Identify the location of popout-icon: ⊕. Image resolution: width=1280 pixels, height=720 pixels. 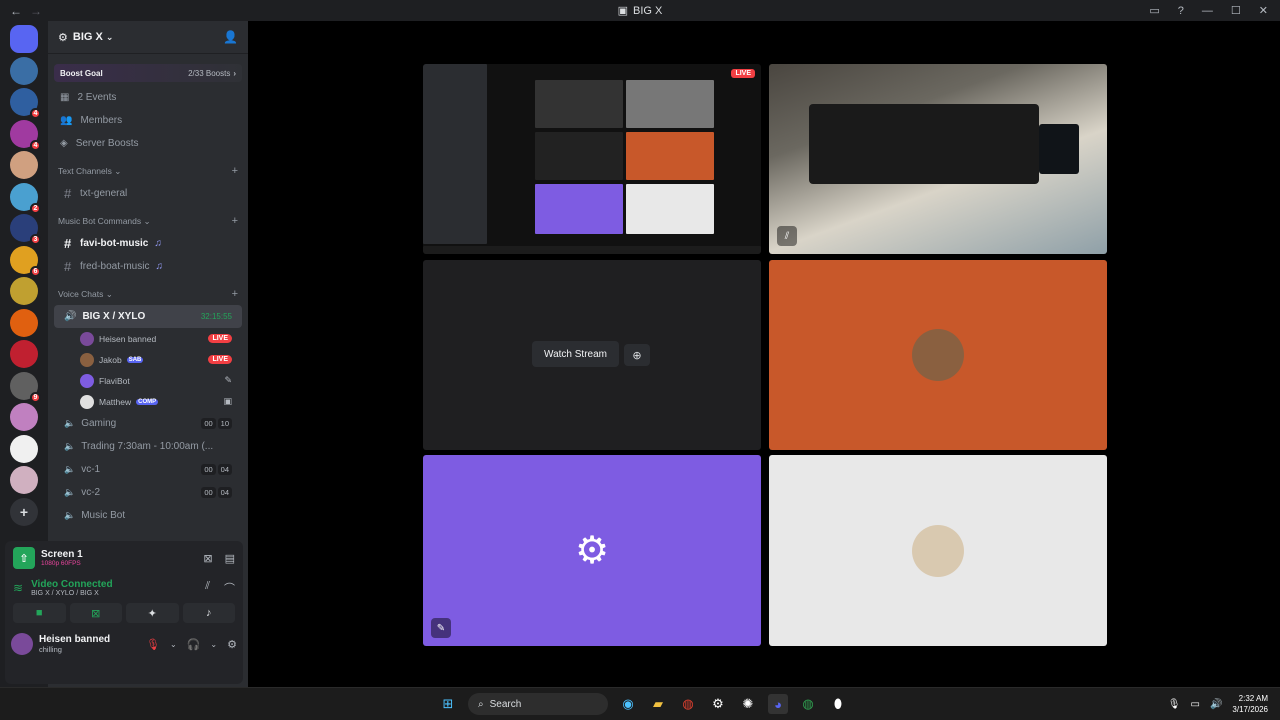
(637, 355).